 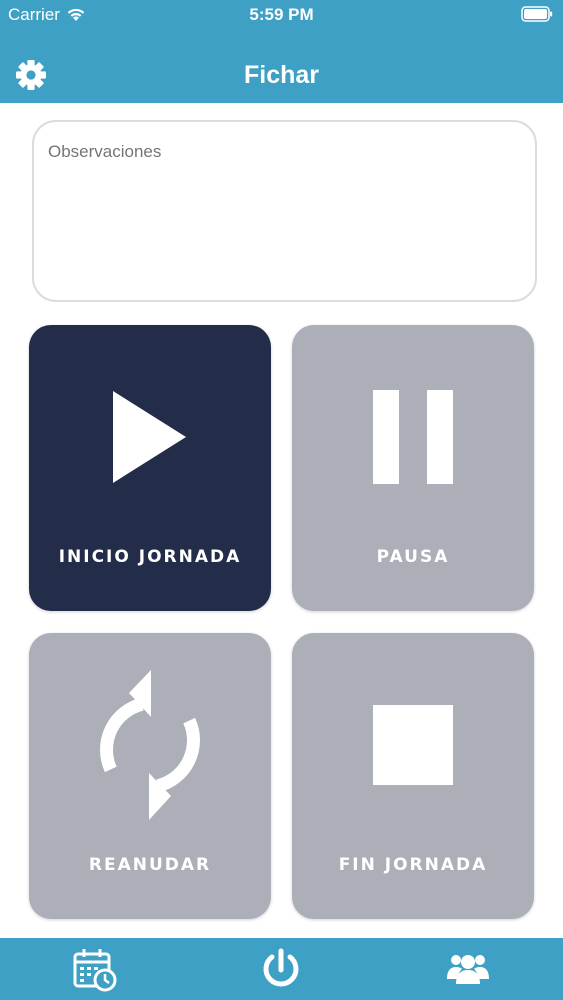 I want to click on pause-button: PAUSA, so click(x=413, y=468).